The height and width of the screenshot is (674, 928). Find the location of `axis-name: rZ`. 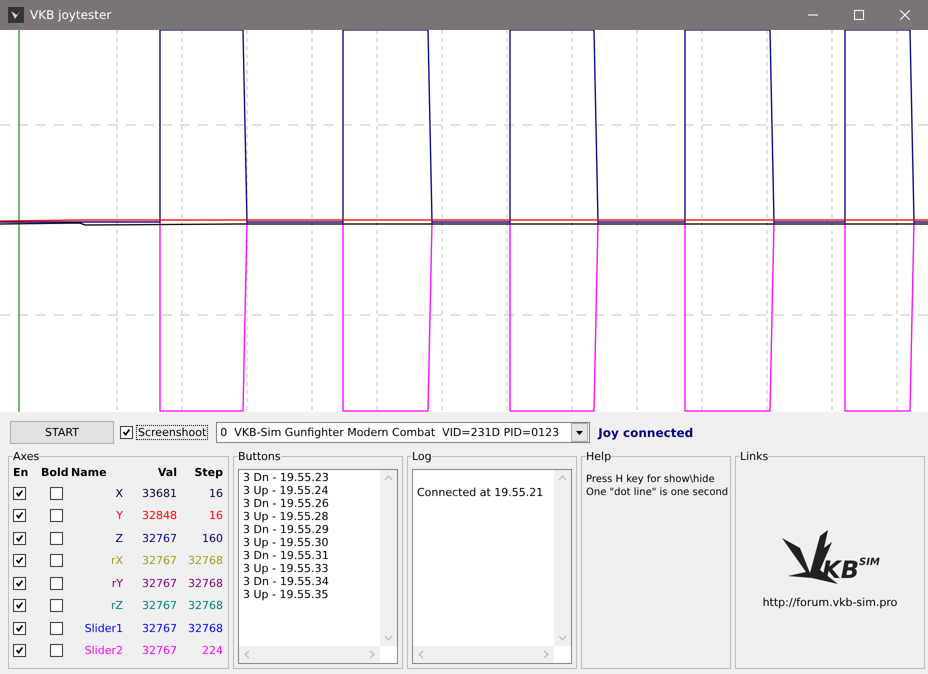

axis-name: rZ is located at coordinates (116, 605).